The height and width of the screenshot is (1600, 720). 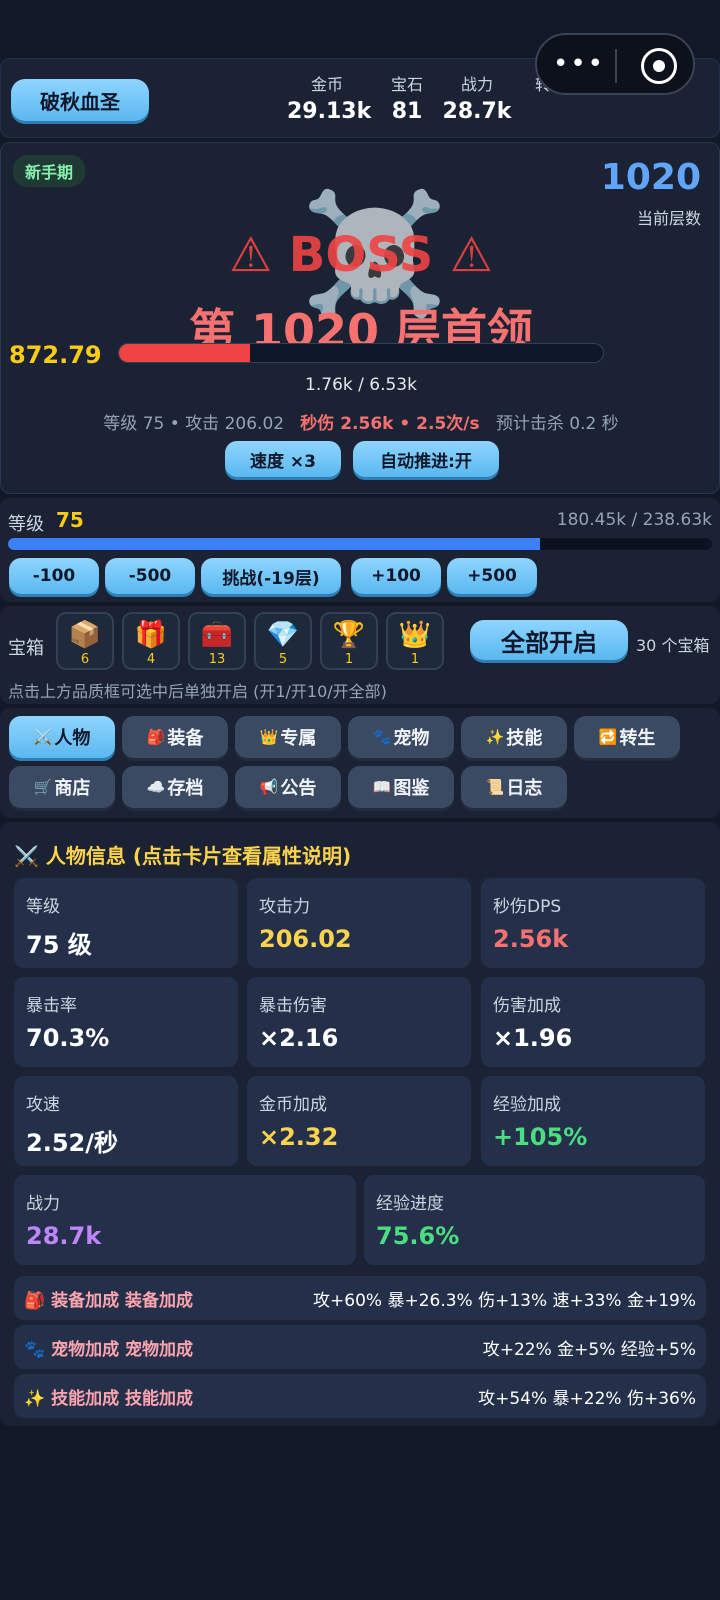 What do you see at coordinates (361, 385) in the screenshot?
I see `boss-hp-text: 1.76k / 6.53k` at bounding box center [361, 385].